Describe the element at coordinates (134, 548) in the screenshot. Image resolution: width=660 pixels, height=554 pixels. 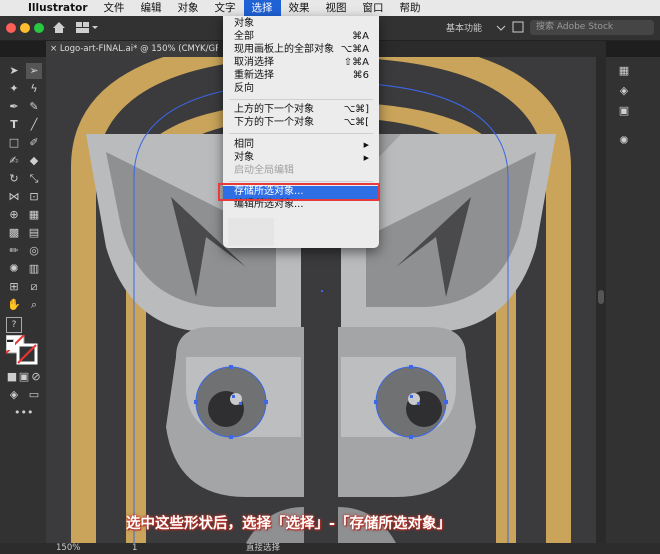
I see `artboard-number: 1` at that location.